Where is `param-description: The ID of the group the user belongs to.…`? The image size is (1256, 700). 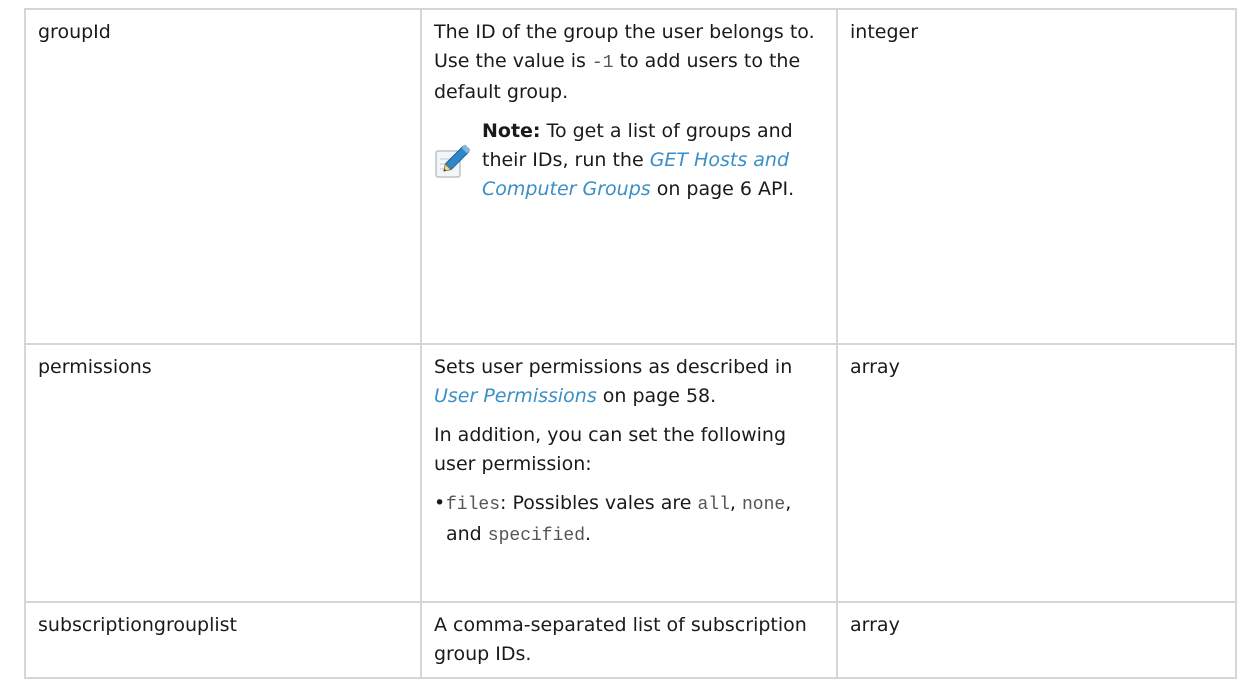 param-description: The ID of the group the user belongs to.… is located at coordinates (628, 62).